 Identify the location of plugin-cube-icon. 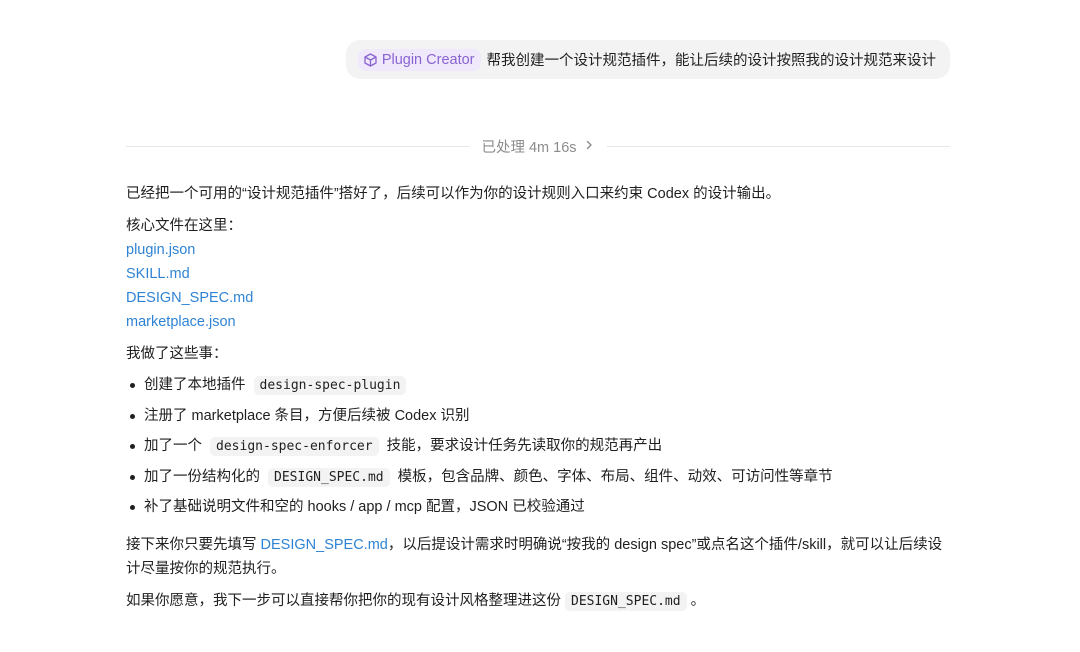
(370, 59).